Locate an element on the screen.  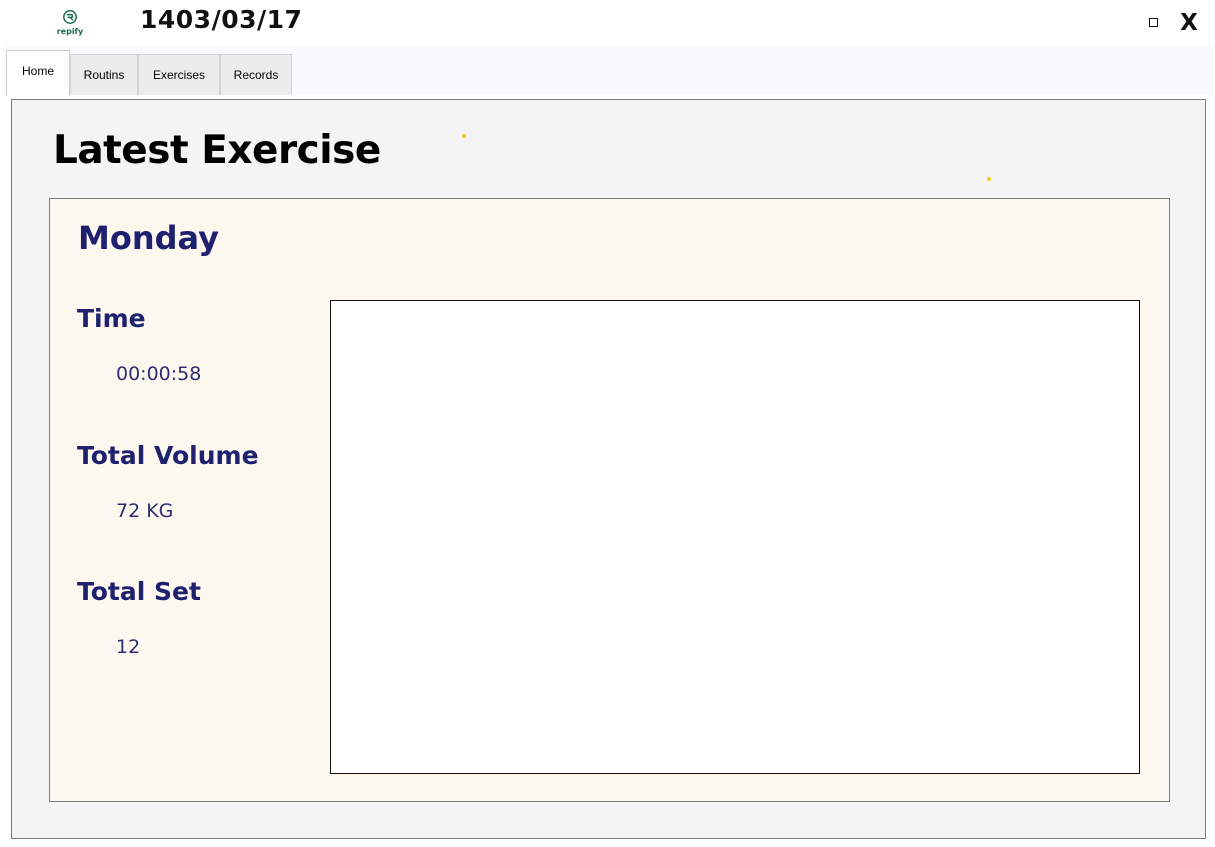
total-set-value: 12 is located at coordinates (128, 647).